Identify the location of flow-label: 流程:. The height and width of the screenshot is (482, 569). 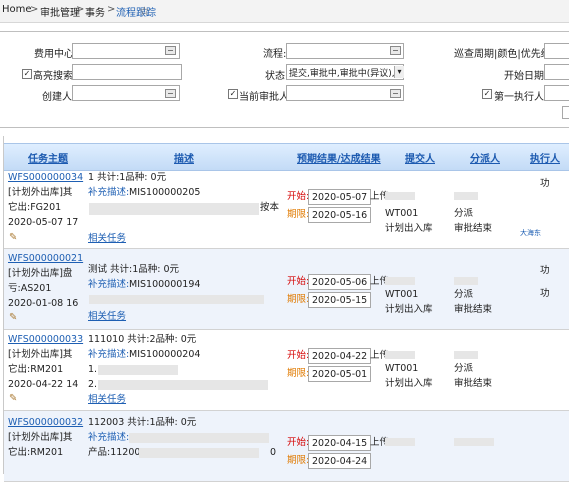
(275, 54).